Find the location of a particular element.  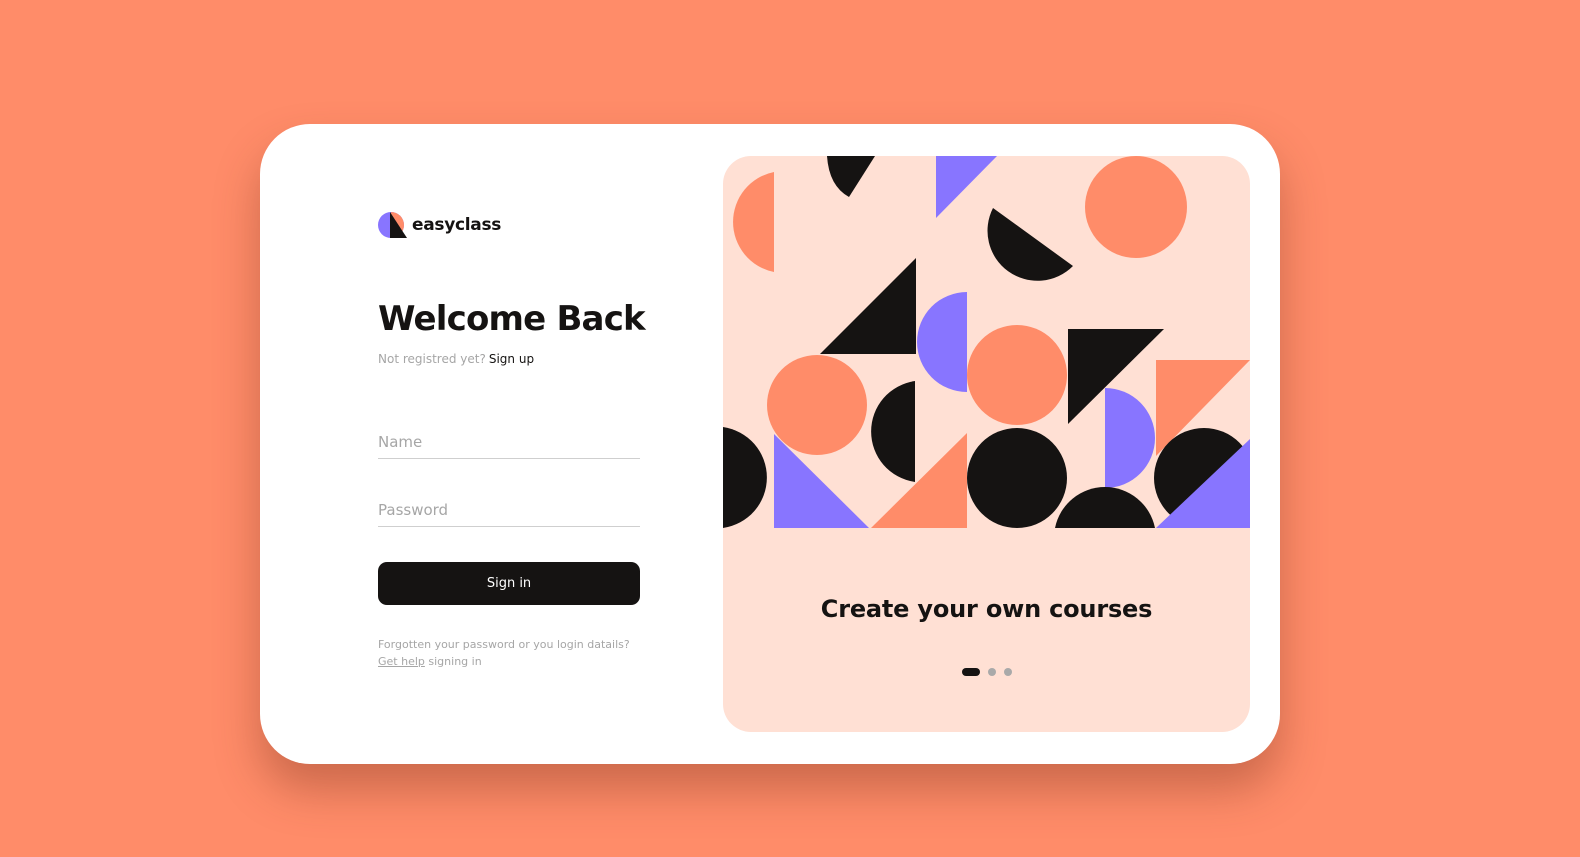

help-suffix: signing in is located at coordinates (455, 661).